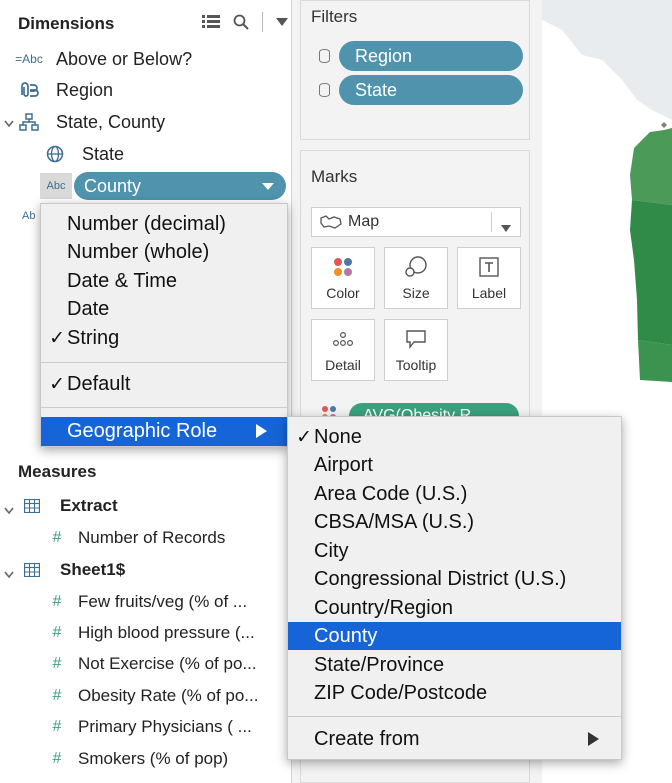 This screenshot has height=783, width=672. What do you see at coordinates (164, 309) in the screenshot?
I see `menu-item-date: Date` at bounding box center [164, 309].